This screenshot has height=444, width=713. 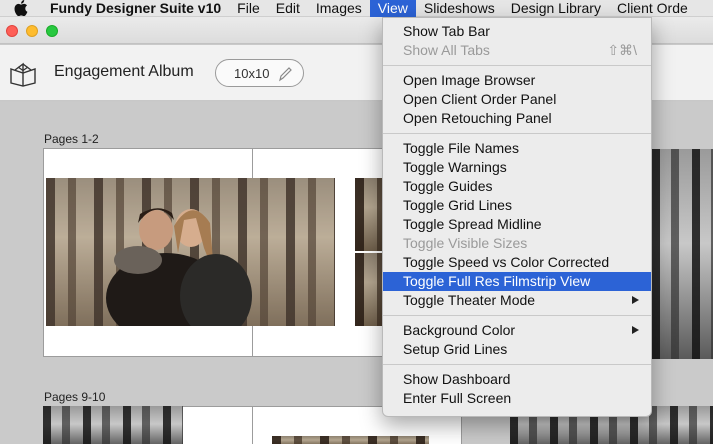 I want to click on forest-photo-right, so click(x=682, y=254).